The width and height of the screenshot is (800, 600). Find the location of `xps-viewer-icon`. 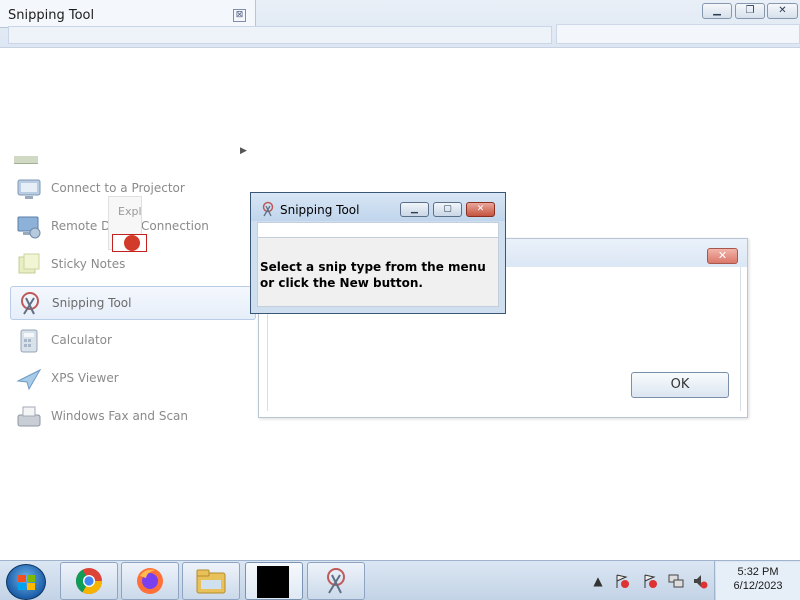

xps-viewer-icon is located at coordinates (29, 379).